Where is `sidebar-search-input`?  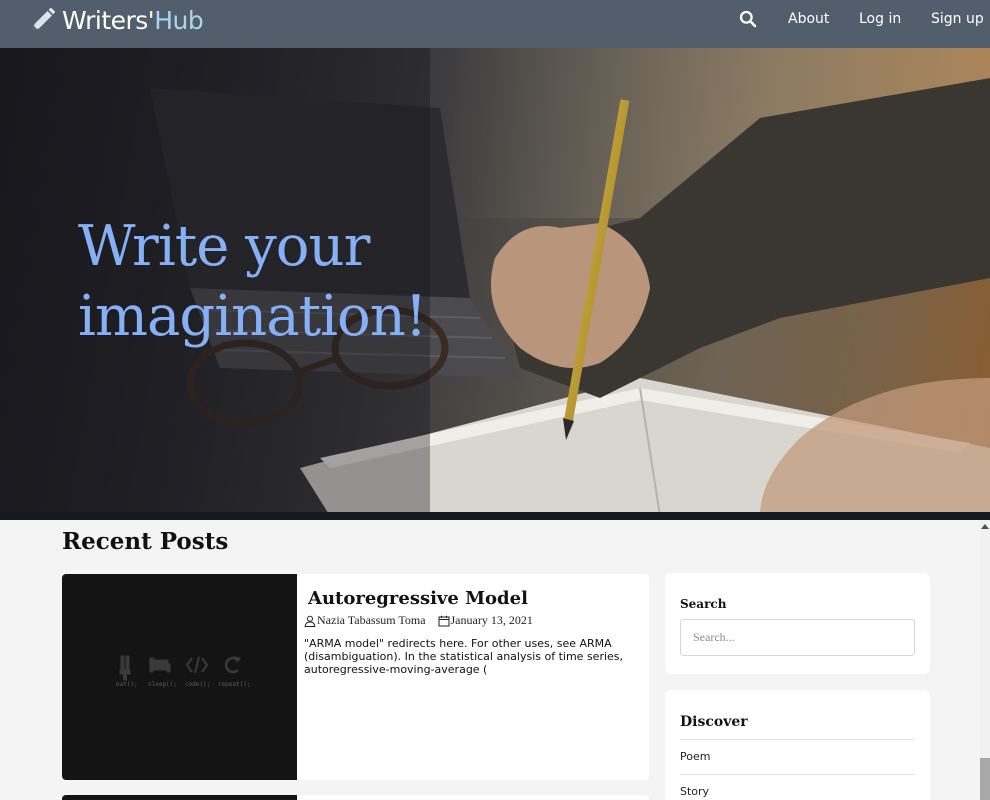 sidebar-search-input is located at coordinates (797, 637).